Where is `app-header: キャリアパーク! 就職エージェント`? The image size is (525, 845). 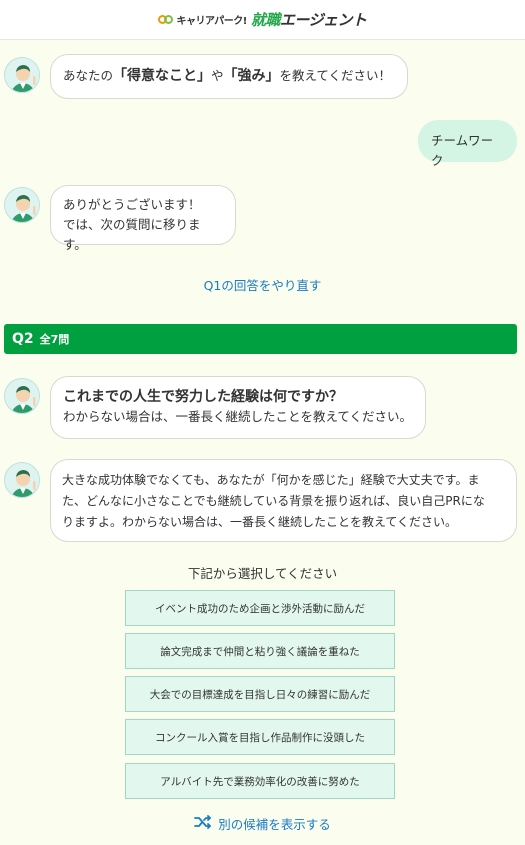
app-header: キャリアパーク! 就職エージェント is located at coordinates (262, 20).